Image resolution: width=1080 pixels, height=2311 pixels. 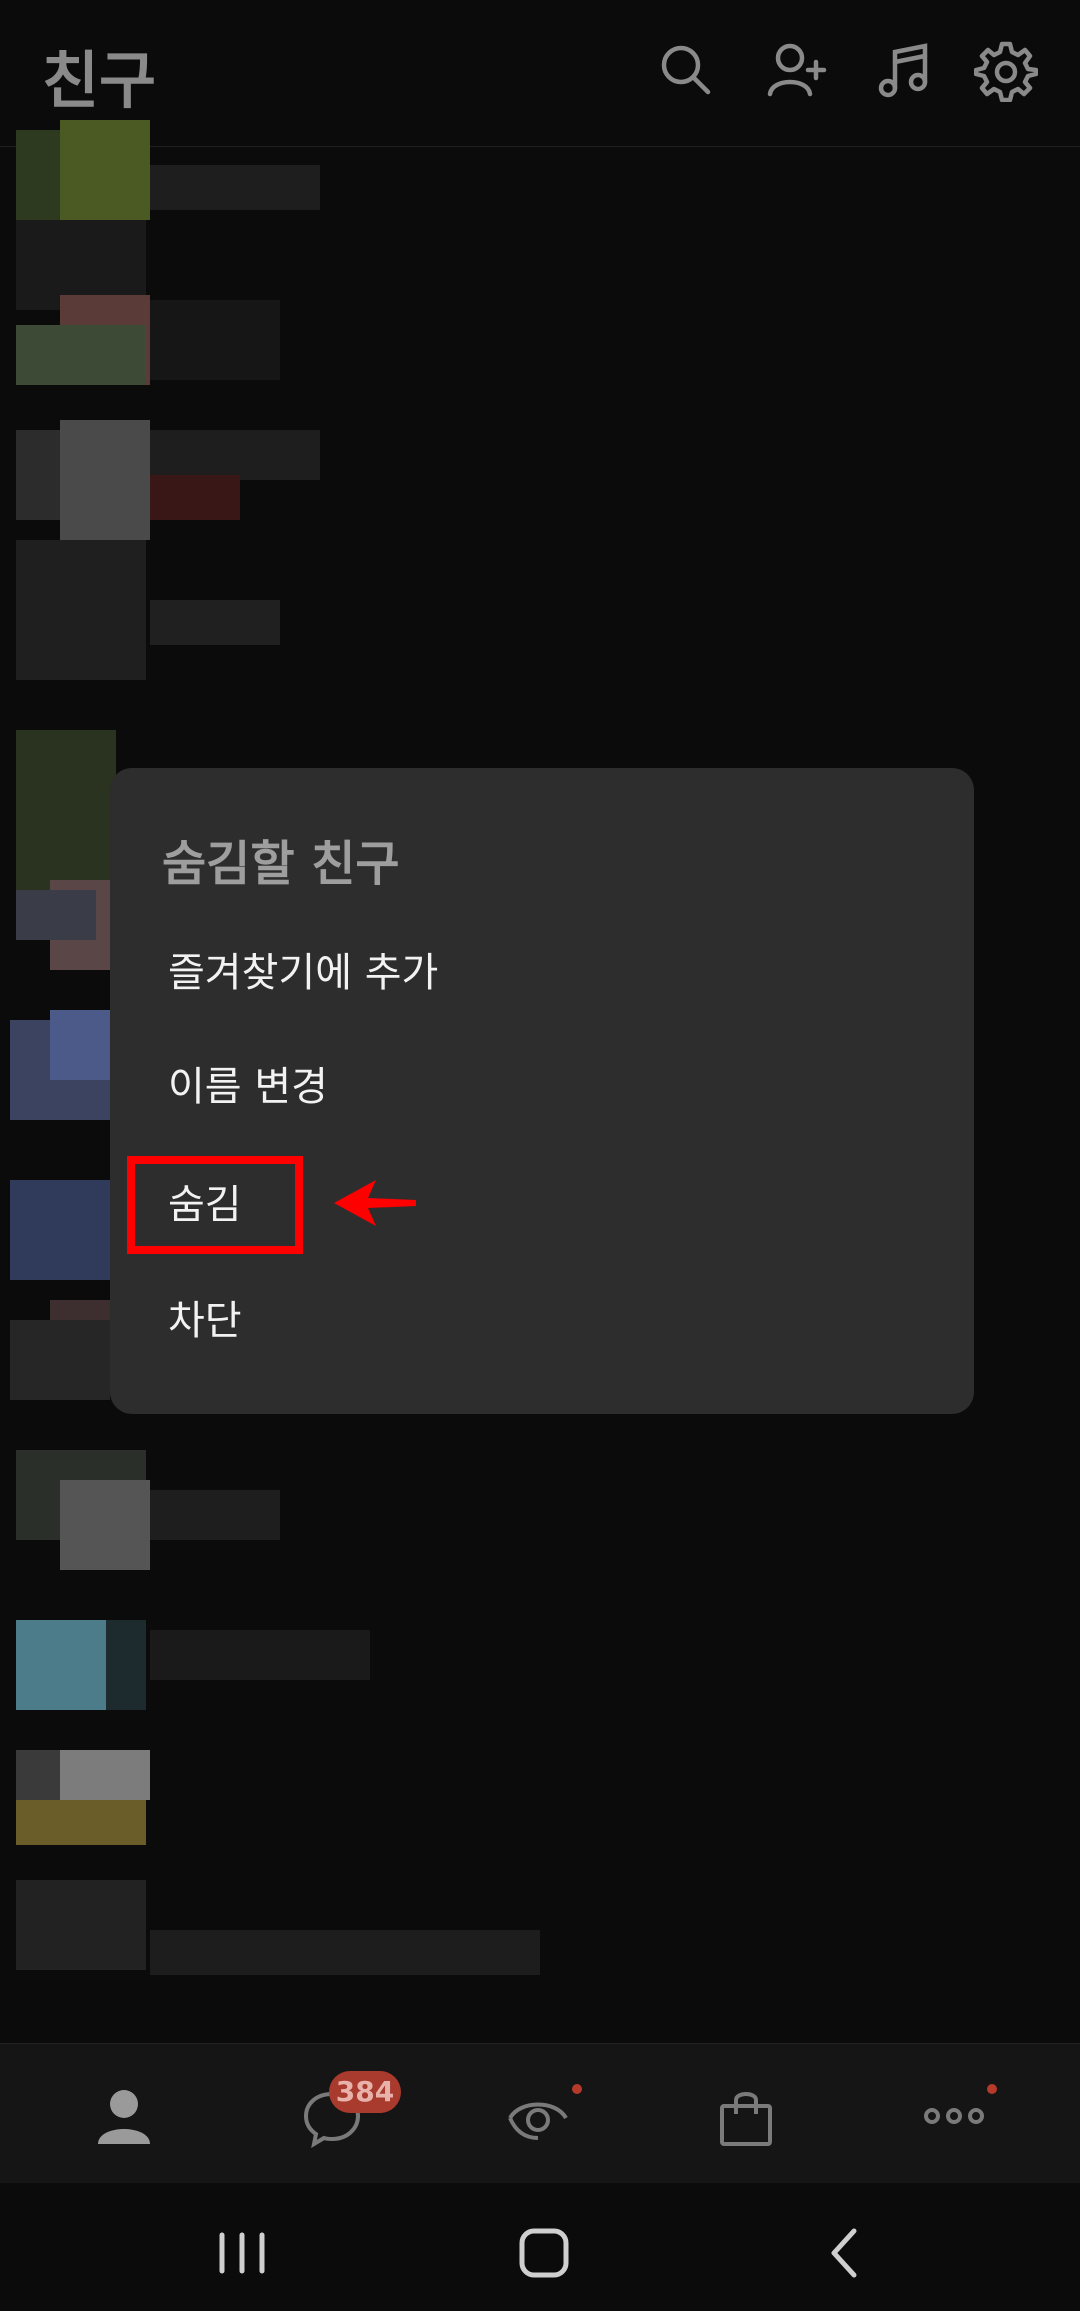 I want to click on view-tab, so click(x=538, y=2116).